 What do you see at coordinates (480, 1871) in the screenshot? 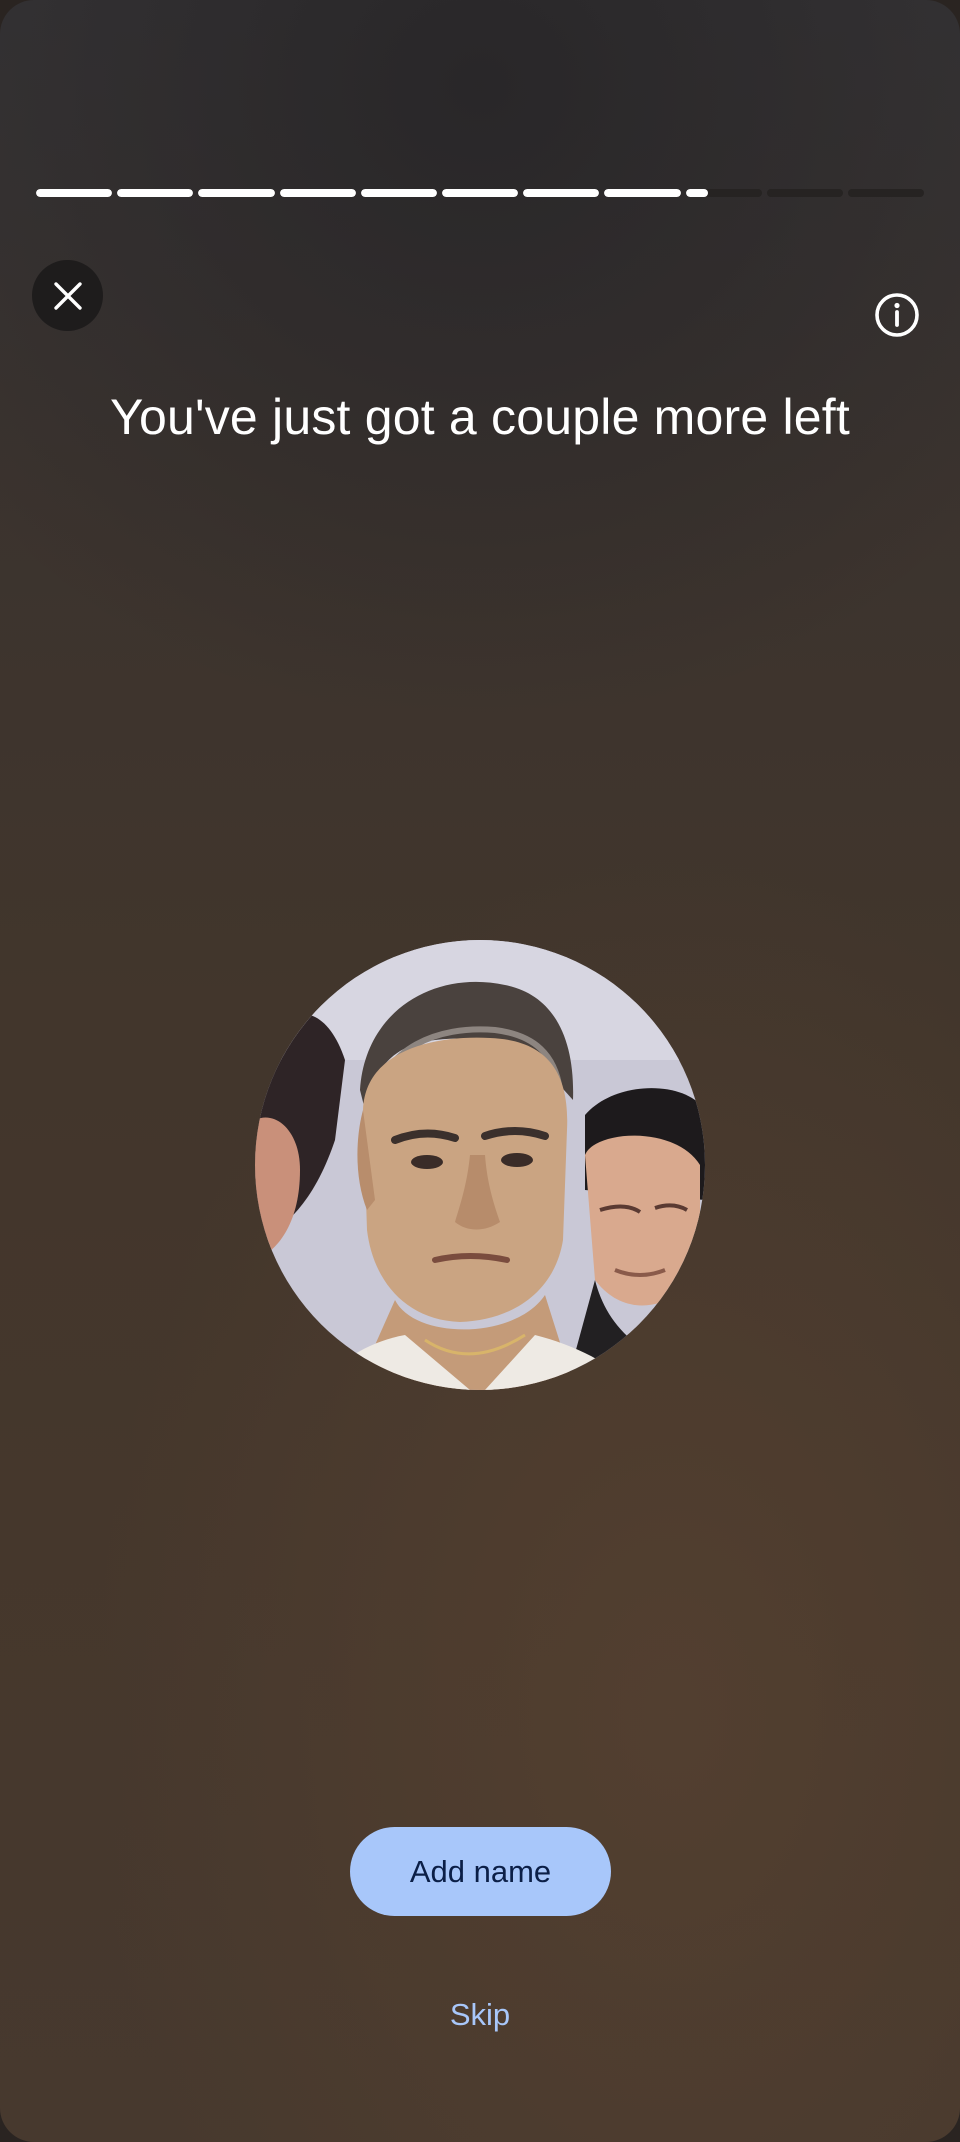
I see `add-name-button: Add name` at bounding box center [480, 1871].